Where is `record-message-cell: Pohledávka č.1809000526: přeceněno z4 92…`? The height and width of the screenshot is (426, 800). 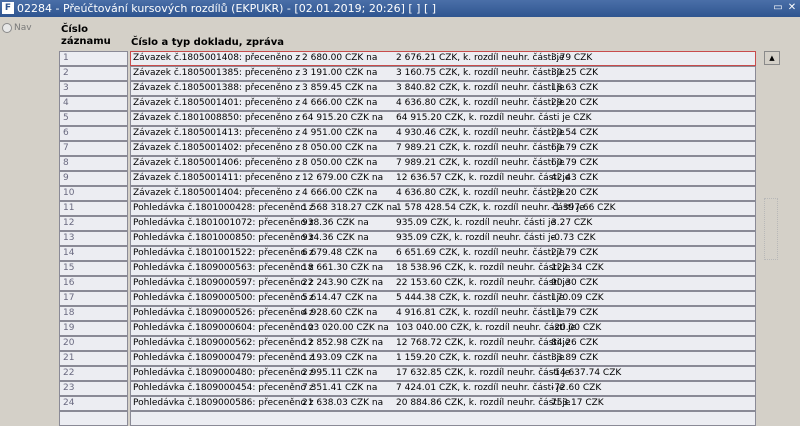 record-message-cell: Pohledávka č.1809000526: přeceněno z4 92… is located at coordinates (443, 313).